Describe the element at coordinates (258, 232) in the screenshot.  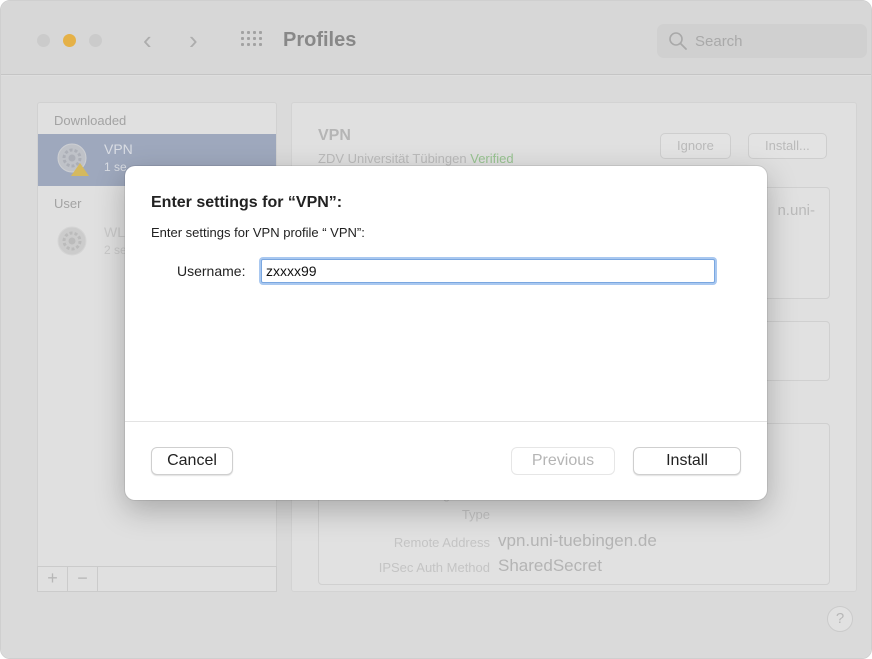
I see `dialog-subtitle: Enter settings for VPN profile “ VPN”:` at that location.